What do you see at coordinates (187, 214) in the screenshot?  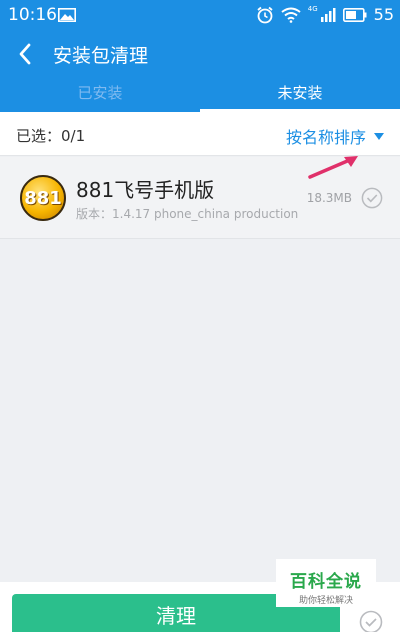 I see `app-version: 版本：1.4.17 phone_china production` at bounding box center [187, 214].